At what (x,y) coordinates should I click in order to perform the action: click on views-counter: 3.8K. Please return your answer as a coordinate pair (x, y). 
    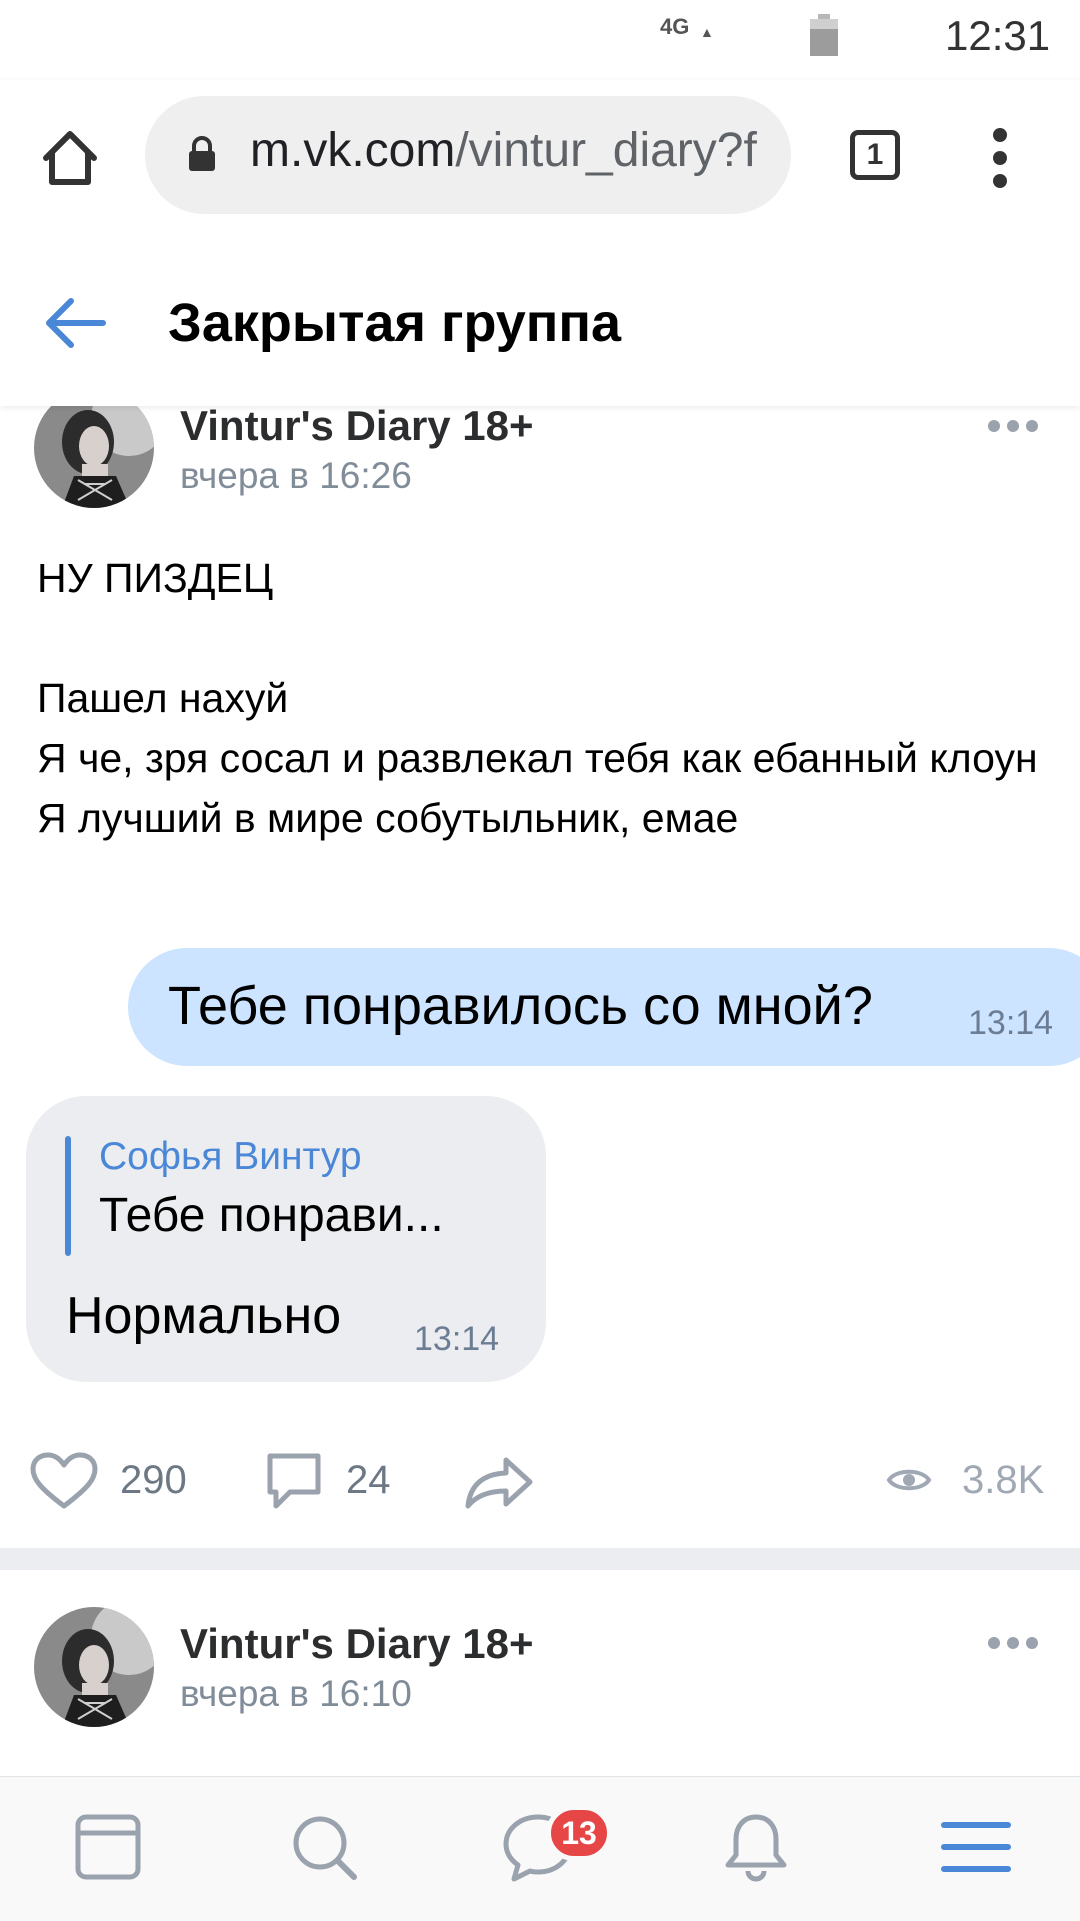
    Looking at the image, I should click on (971, 1480).